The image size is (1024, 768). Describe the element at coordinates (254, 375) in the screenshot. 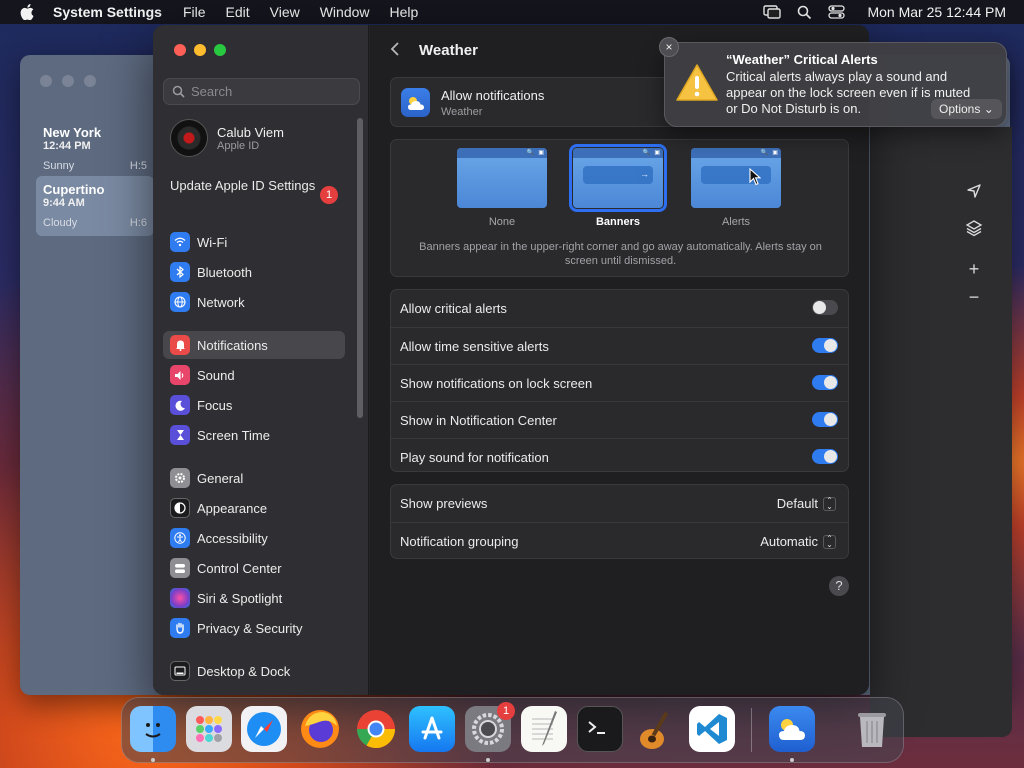

I see `sidebar-item-sound: Sound` at that location.